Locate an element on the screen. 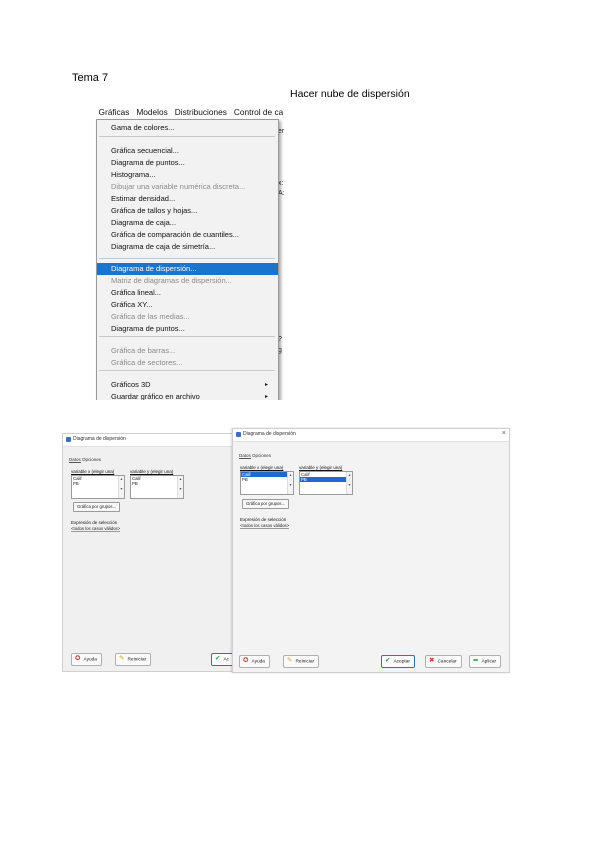 Image resolution: width=600 pixels, height=848 pixels. menu-item: Gráficos 3D ▸ is located at coordinates (187, 385).